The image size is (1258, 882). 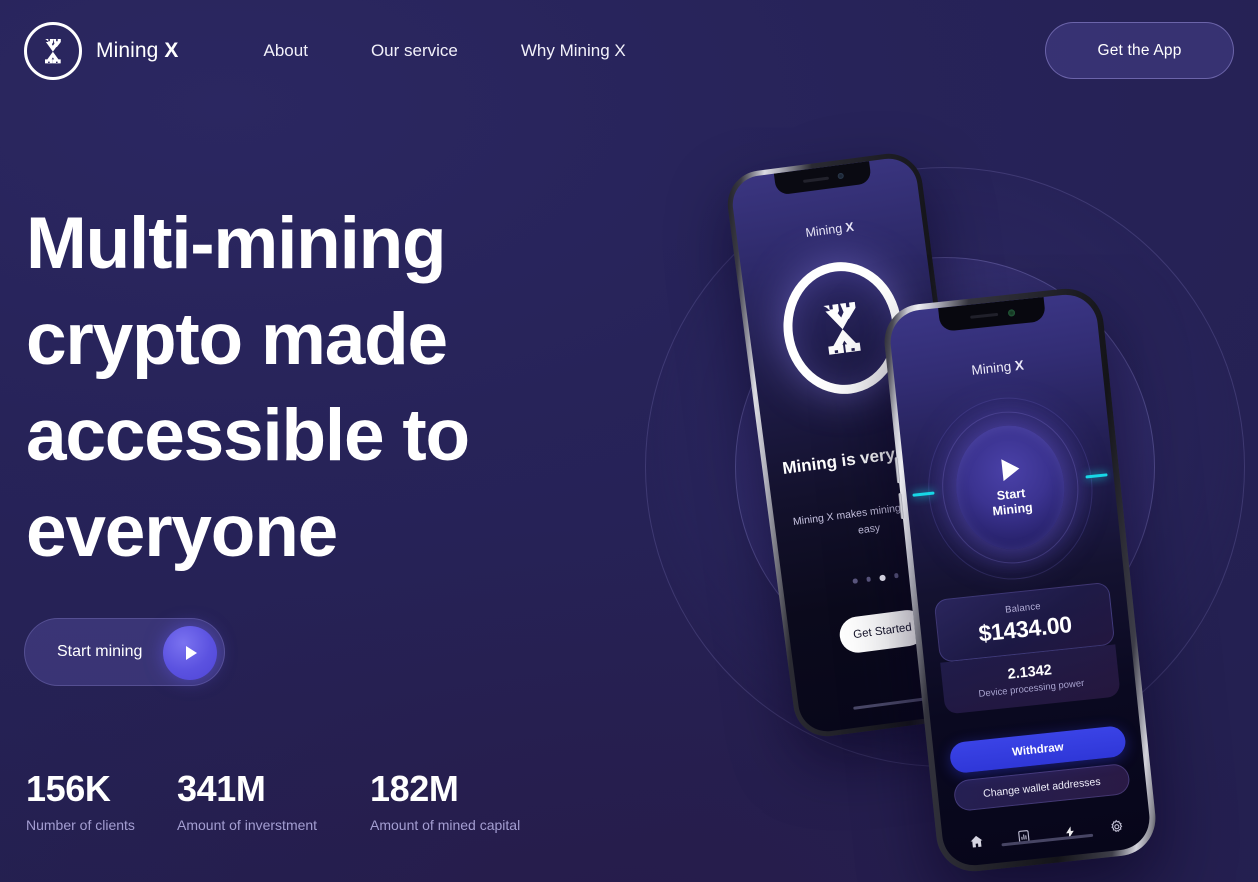 I want to click on home-indicator, so click(x=892, y=703).